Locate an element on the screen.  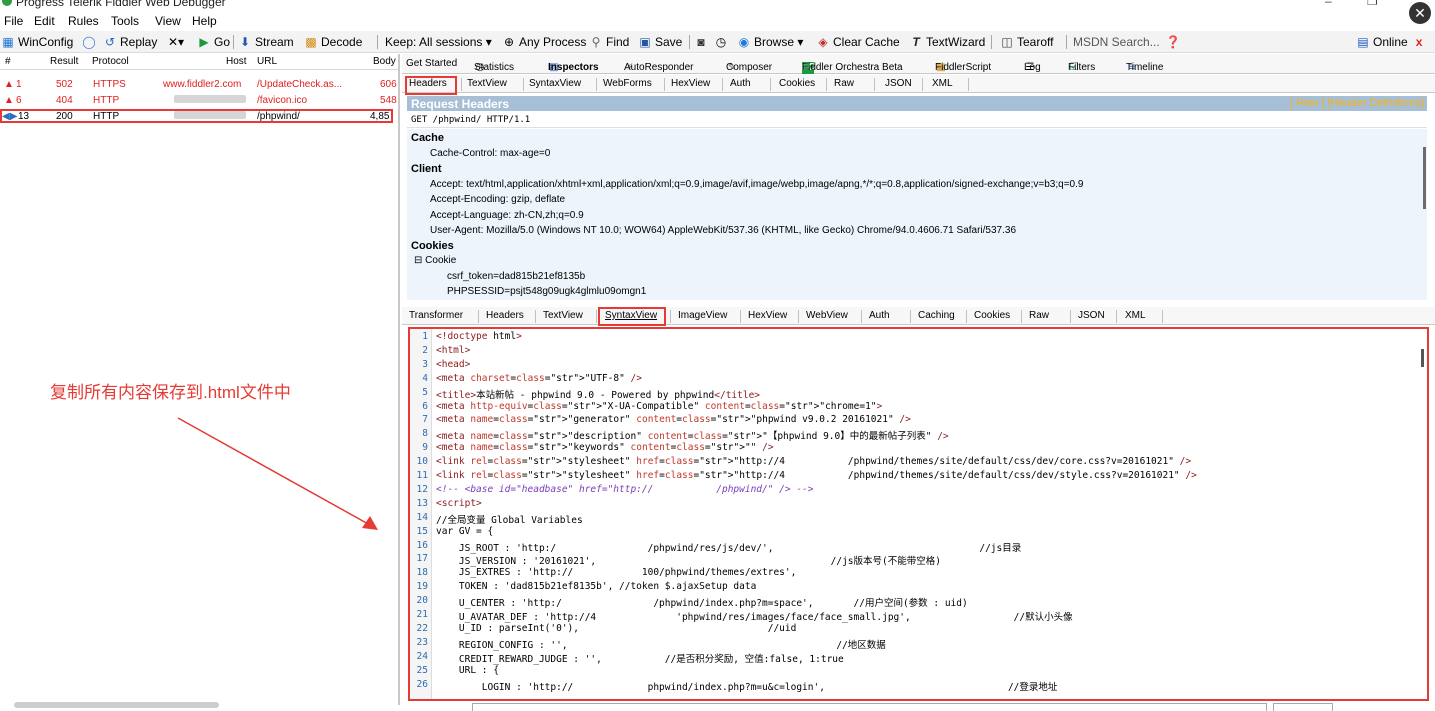
column-header-protocol: Protocol is located at coordinates (110, 61).